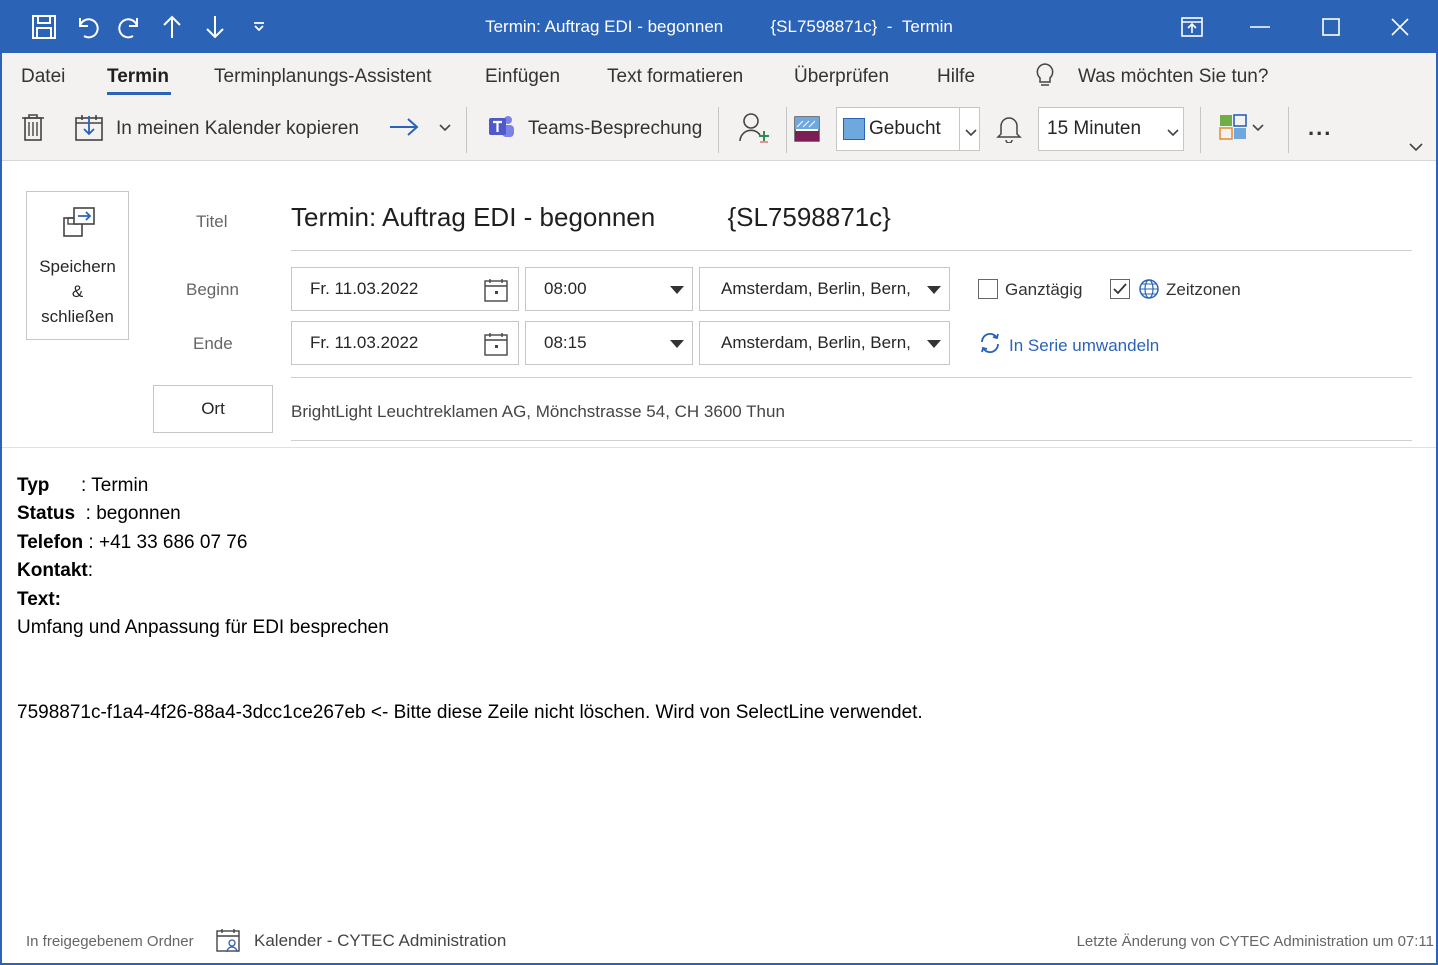  Describe the element at coordinates (1084, 345) in the screenshot. I see `make-recurring-label: In Serie umwandeln` at that location.